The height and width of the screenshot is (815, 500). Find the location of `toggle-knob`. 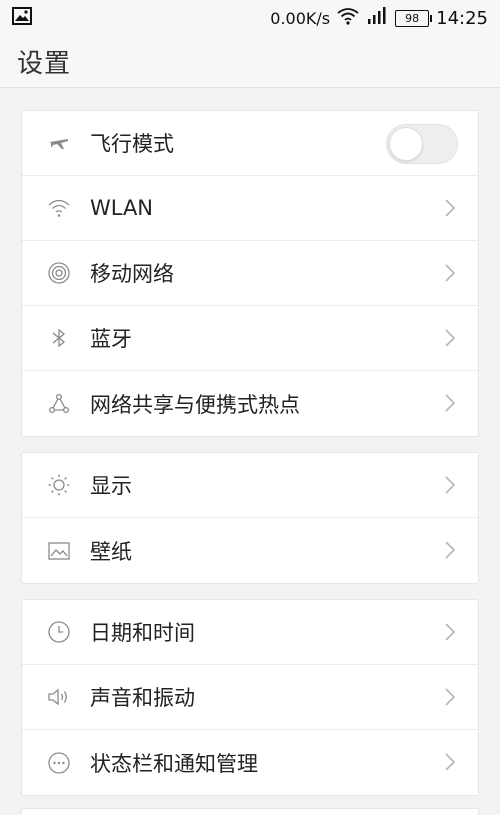

toggle-knob is located at coordinates (406, 144).